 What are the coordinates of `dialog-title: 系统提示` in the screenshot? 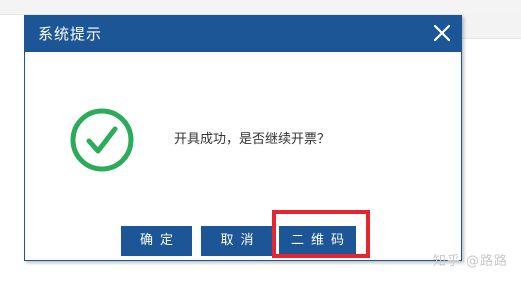 It's located at (70, 34).